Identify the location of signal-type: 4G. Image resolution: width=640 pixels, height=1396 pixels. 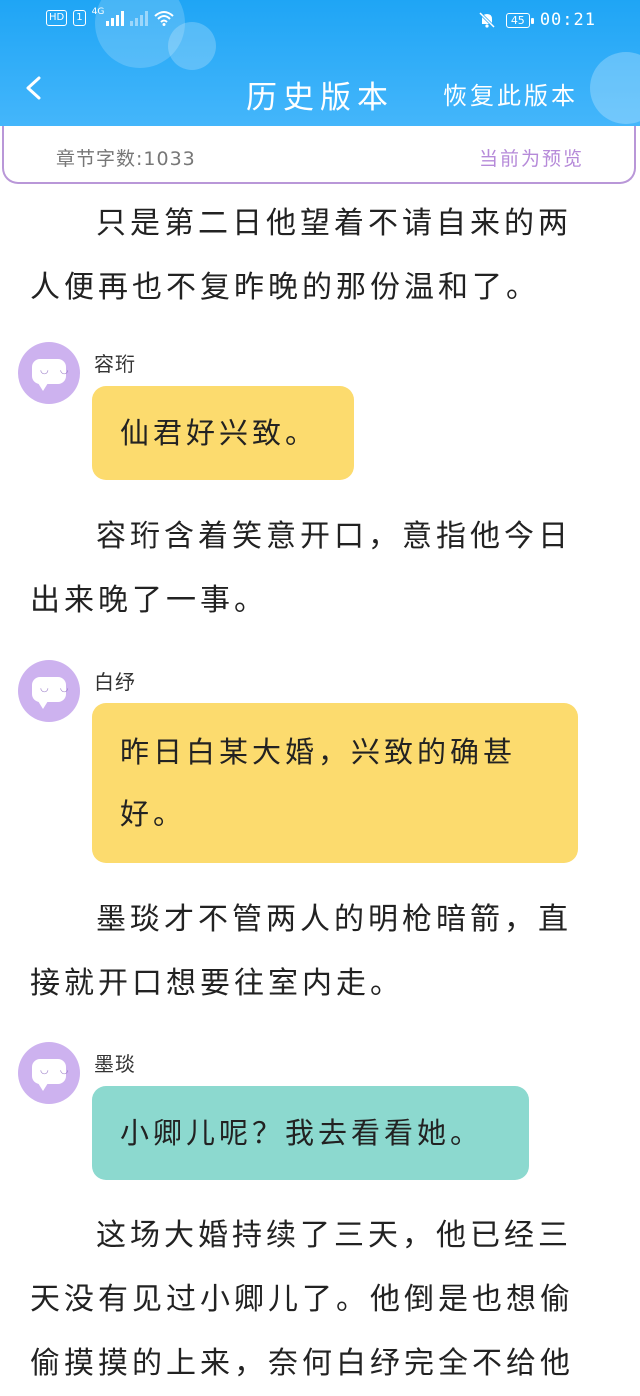
(98, 12).